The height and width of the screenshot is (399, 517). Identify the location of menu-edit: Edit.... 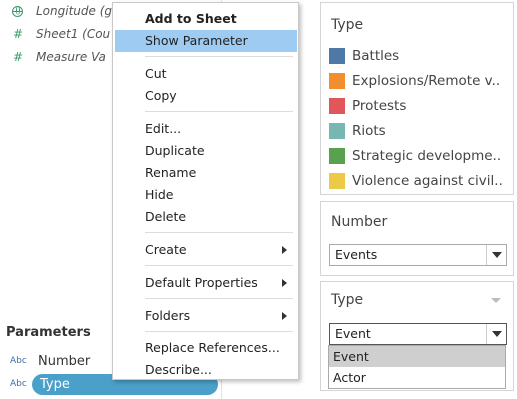
(206, 129).